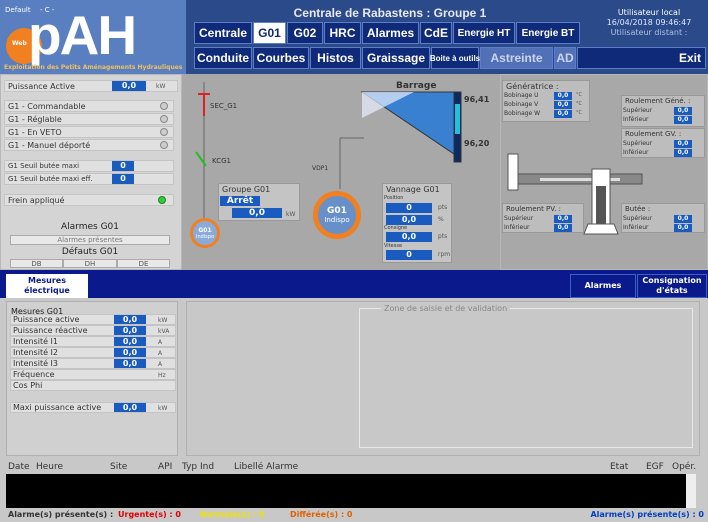 Image resolution: width=708 pixels, height=522 pixels. Describe the element at coordinates (649, 32) in the screenshot. I see `remote-user-label: Utilisateur distant :` at that location.